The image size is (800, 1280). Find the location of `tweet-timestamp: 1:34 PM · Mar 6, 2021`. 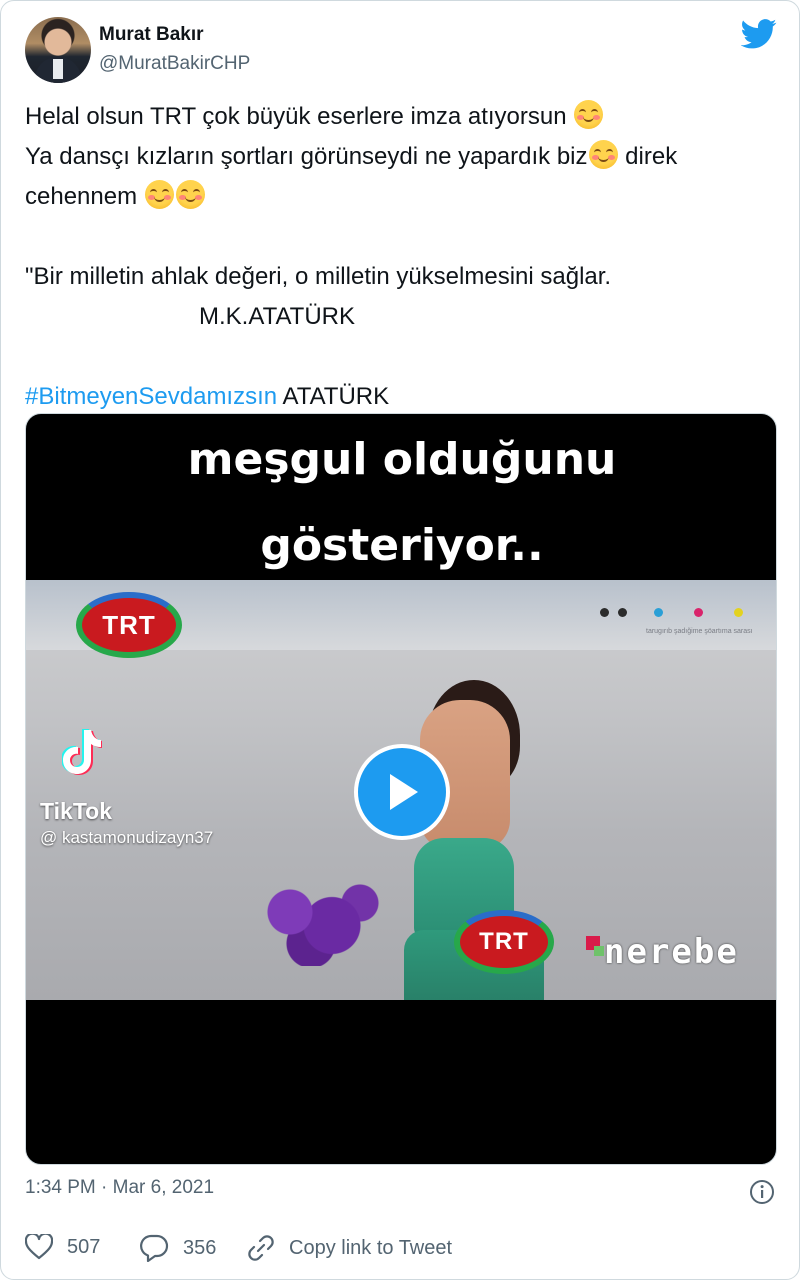

tweet-timestamp: 1:34 PM · Mar 6, 2021 is located at coordinates (119, 1188).